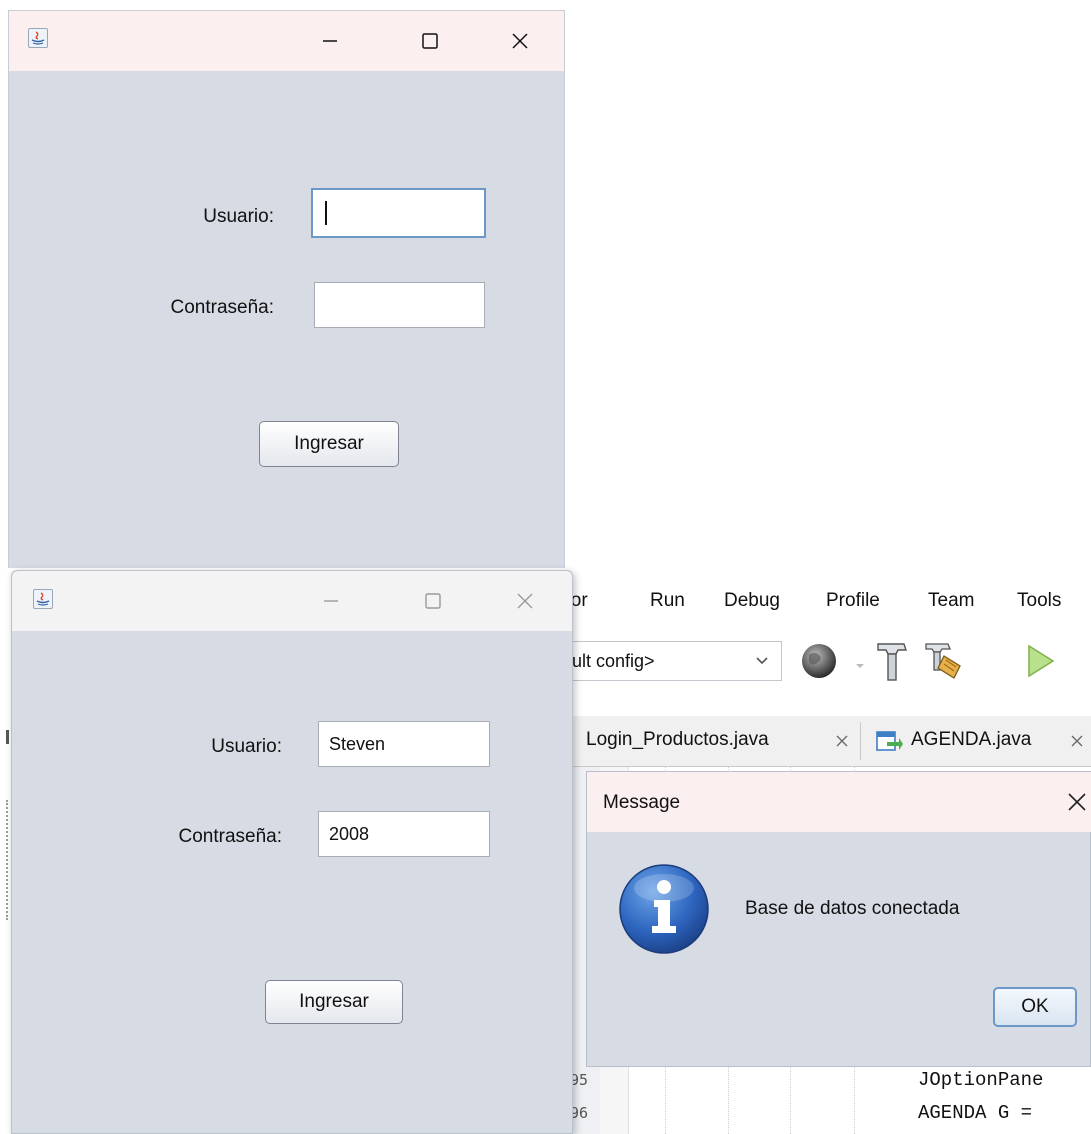 Image resolution: width=1091 pixels, height=1134 pixels. I want to click on tab-label: AGENDA.java, so click(971, 739).